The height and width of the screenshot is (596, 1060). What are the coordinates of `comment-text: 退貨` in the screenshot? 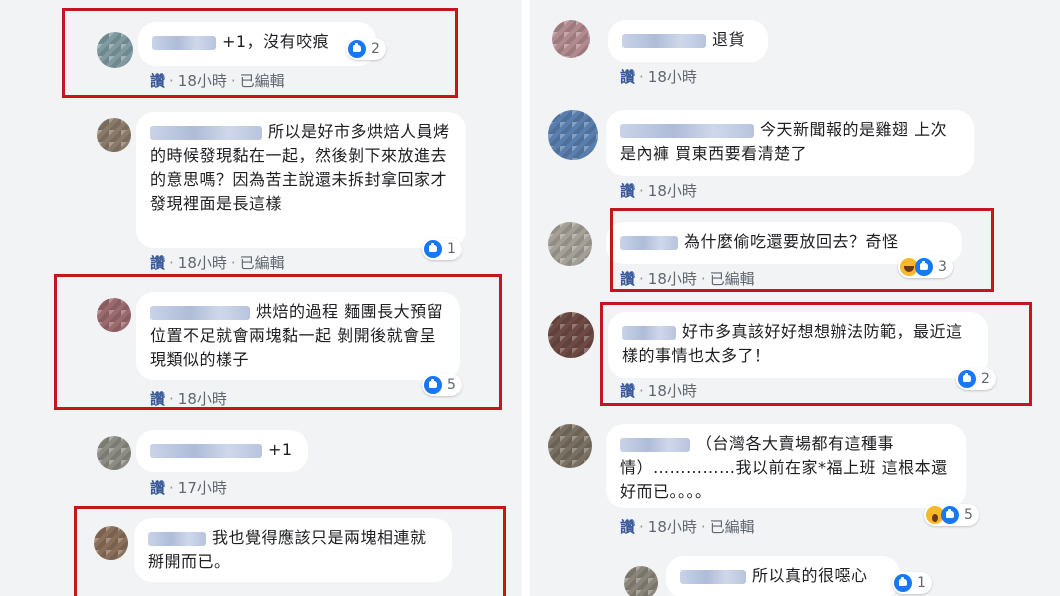 It's located at (729, 39).